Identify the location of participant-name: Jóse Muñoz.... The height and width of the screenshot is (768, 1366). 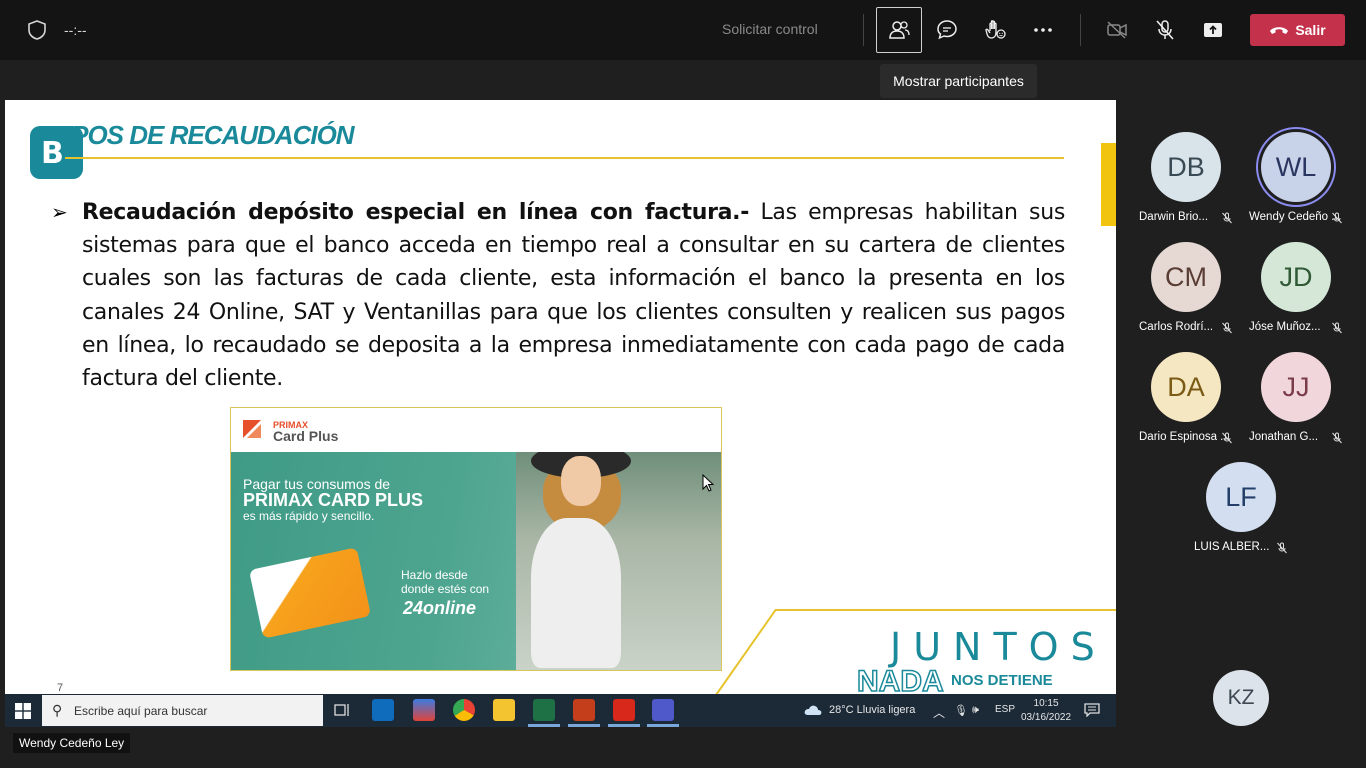
(1285, 327).